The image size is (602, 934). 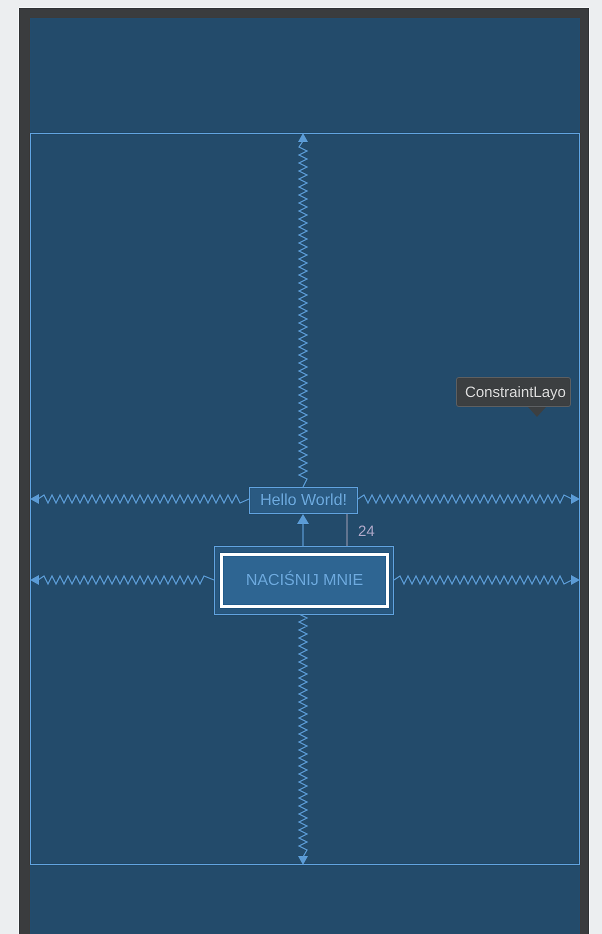 What do you see at coordinates (537, 412) in the screenshot?
I see `tooltip-pointer` at bounding box center [537, 412].